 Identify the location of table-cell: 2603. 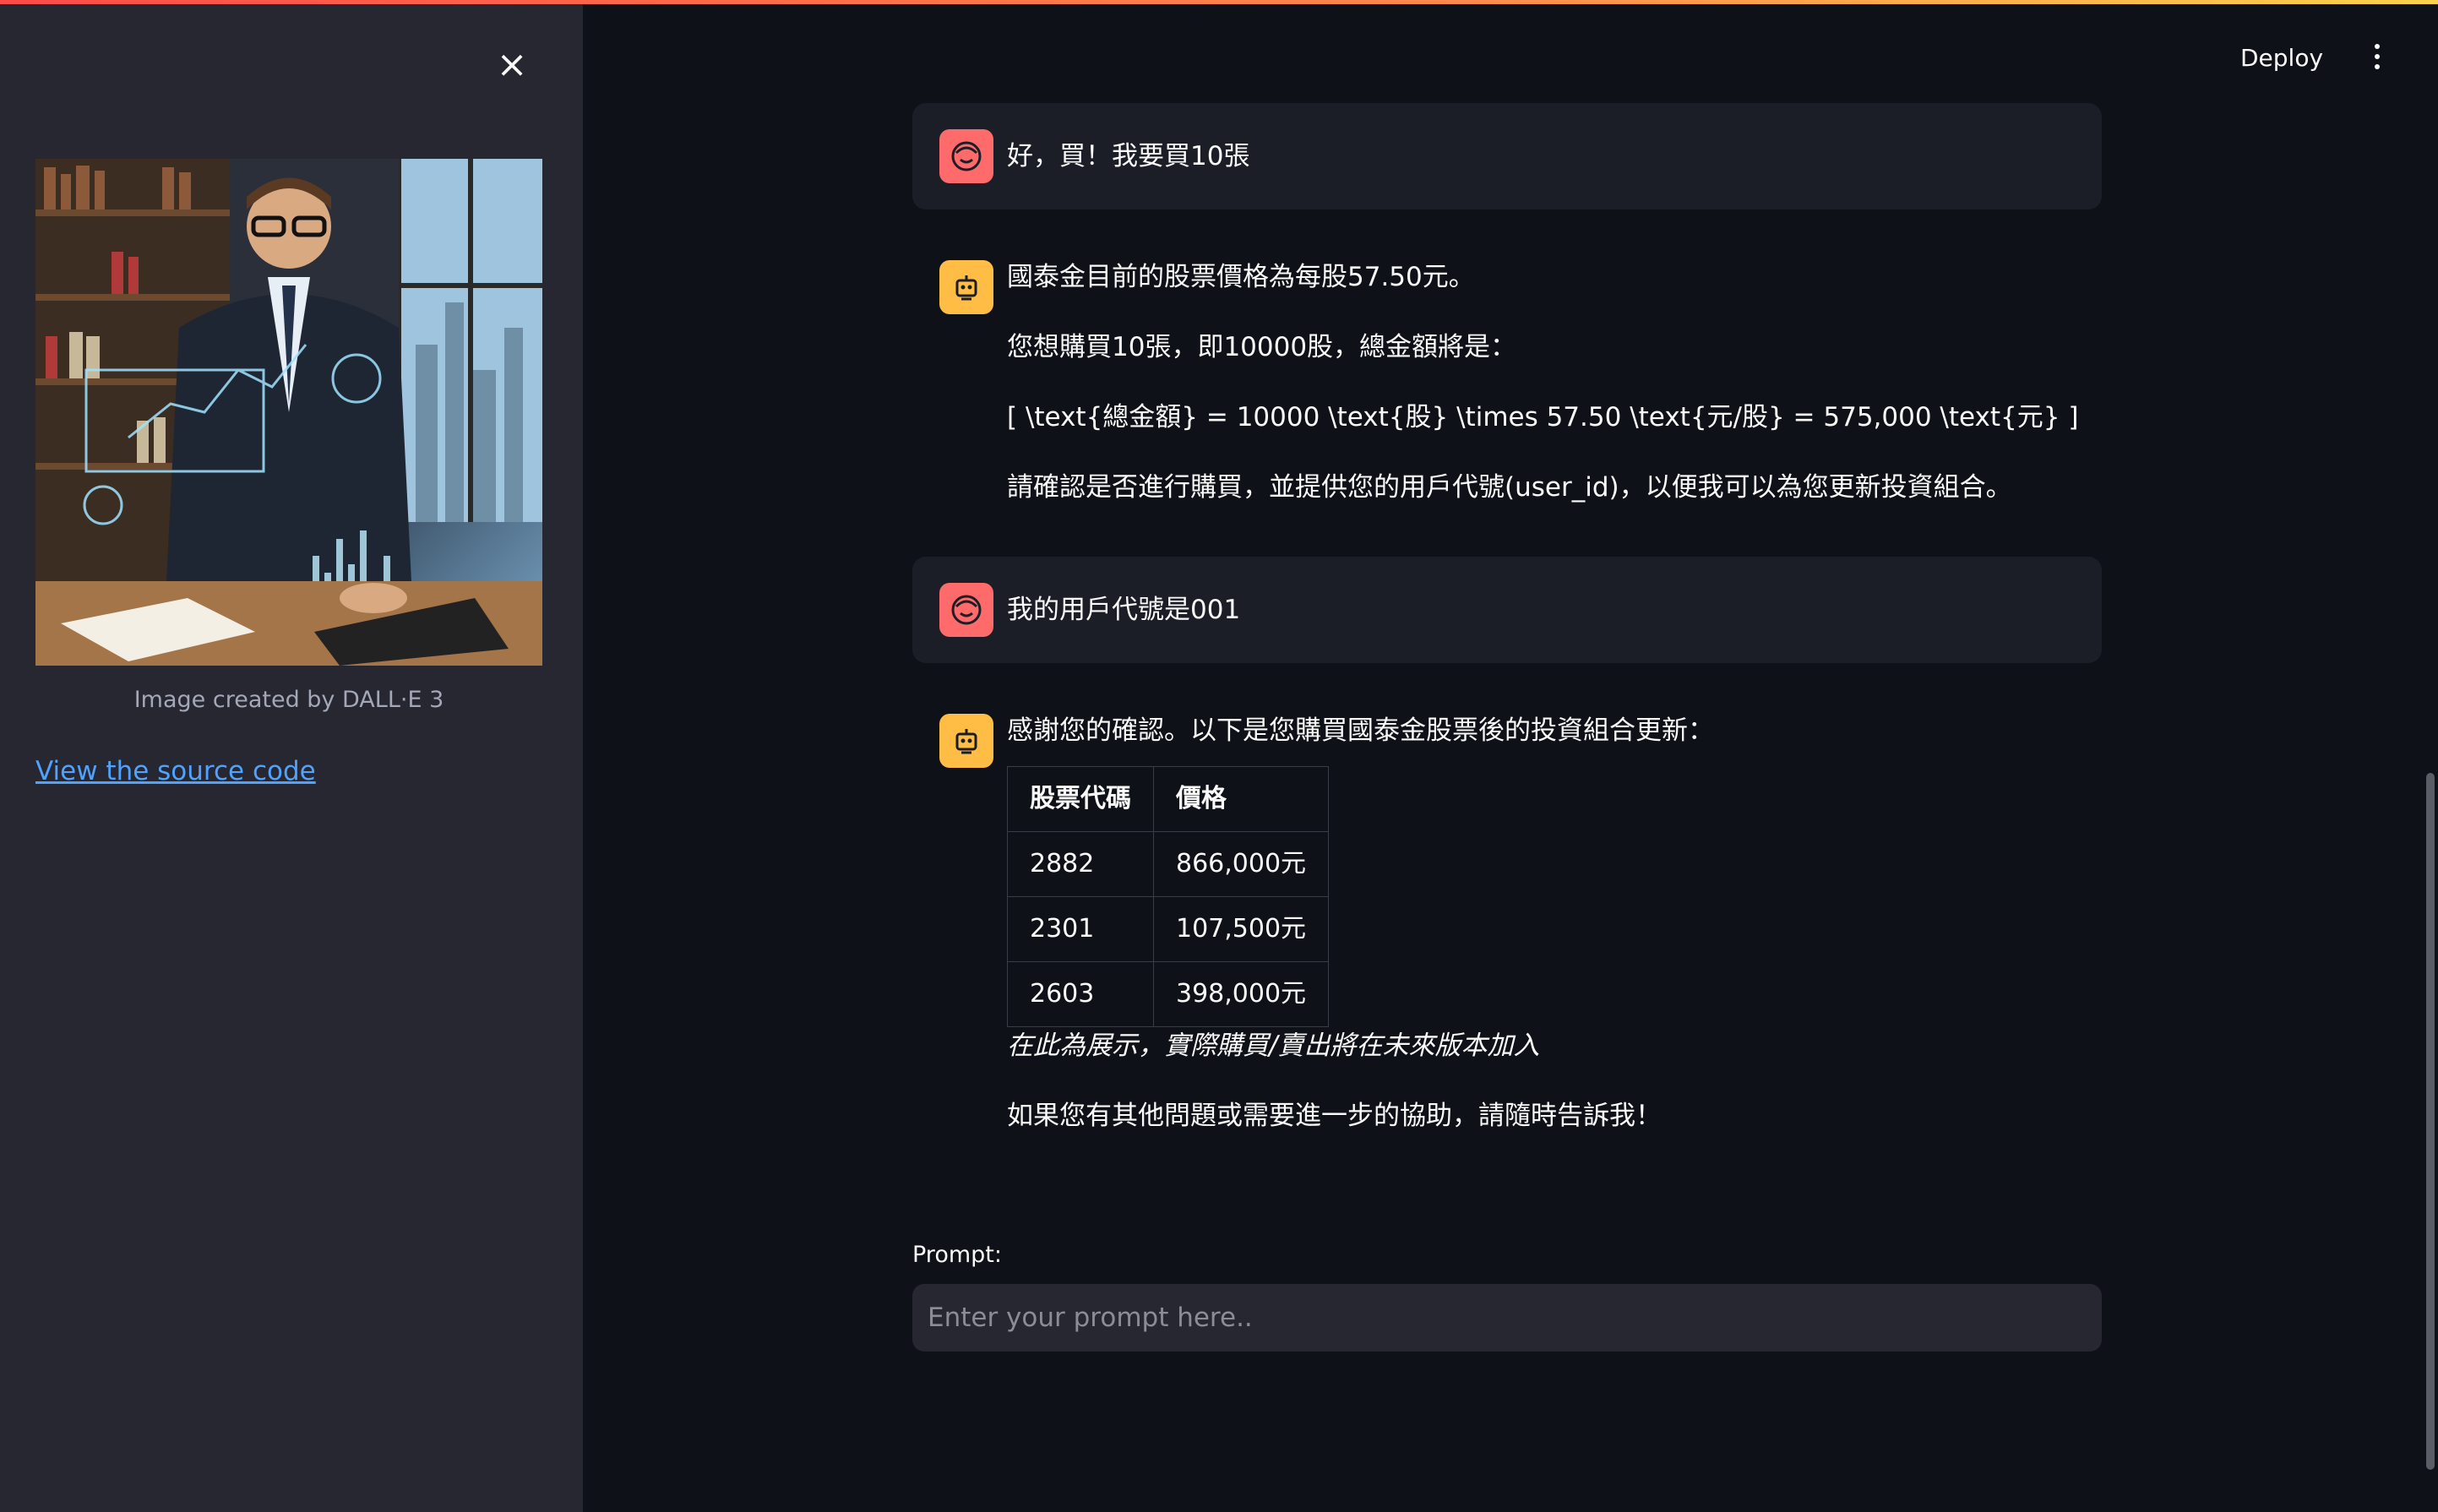
(1080, 994).